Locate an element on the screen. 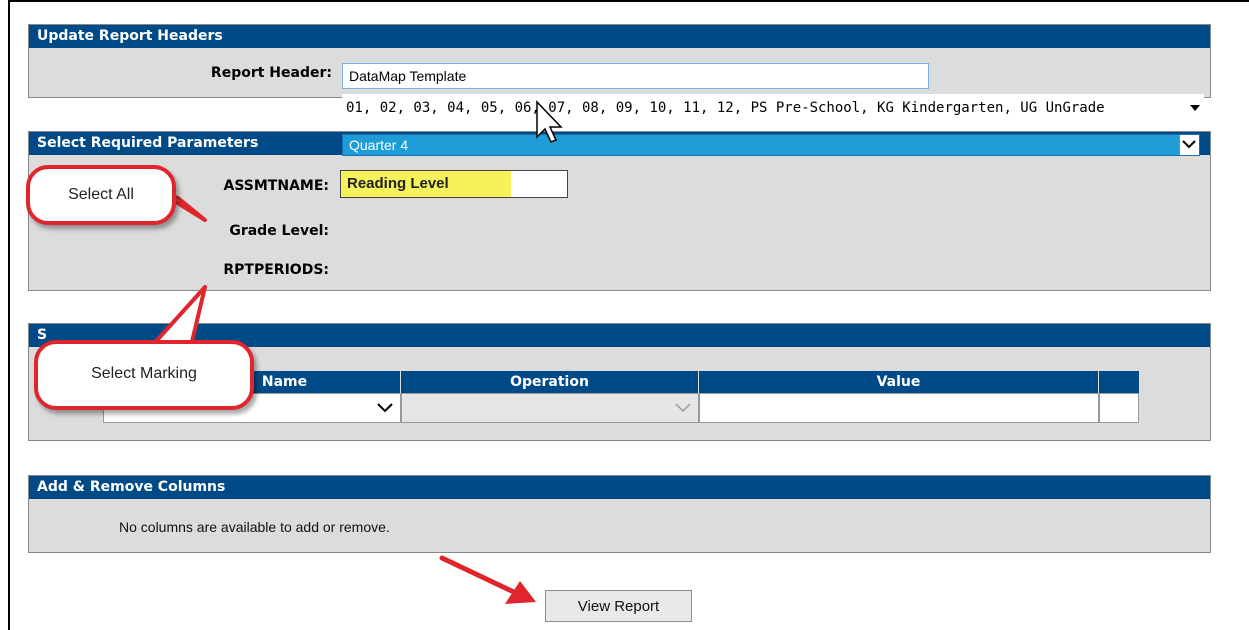 Image resolution: width=1249 pixels, height=630 pixels. select-marking-callout: Select Marking is located at coordinates (144, 375).